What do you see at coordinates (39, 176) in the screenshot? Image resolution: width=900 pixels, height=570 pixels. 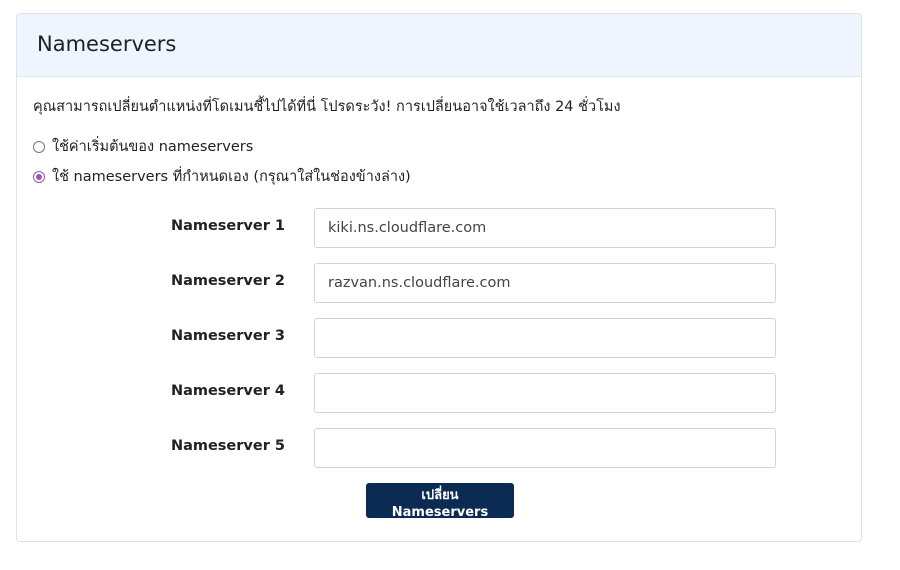 I see `radio-custom-indicator` at bounding box center [39, 176].